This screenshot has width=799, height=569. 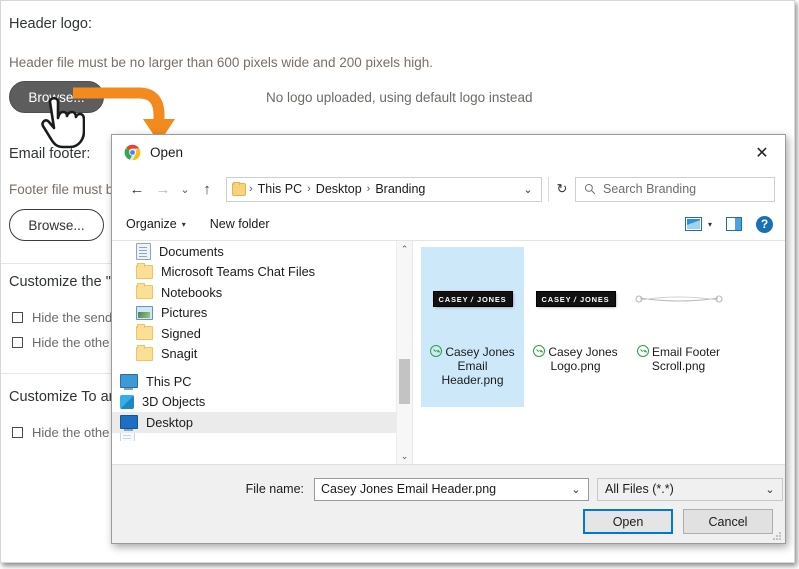 I want to click on desktop-icon, so click(x=129, y=423).